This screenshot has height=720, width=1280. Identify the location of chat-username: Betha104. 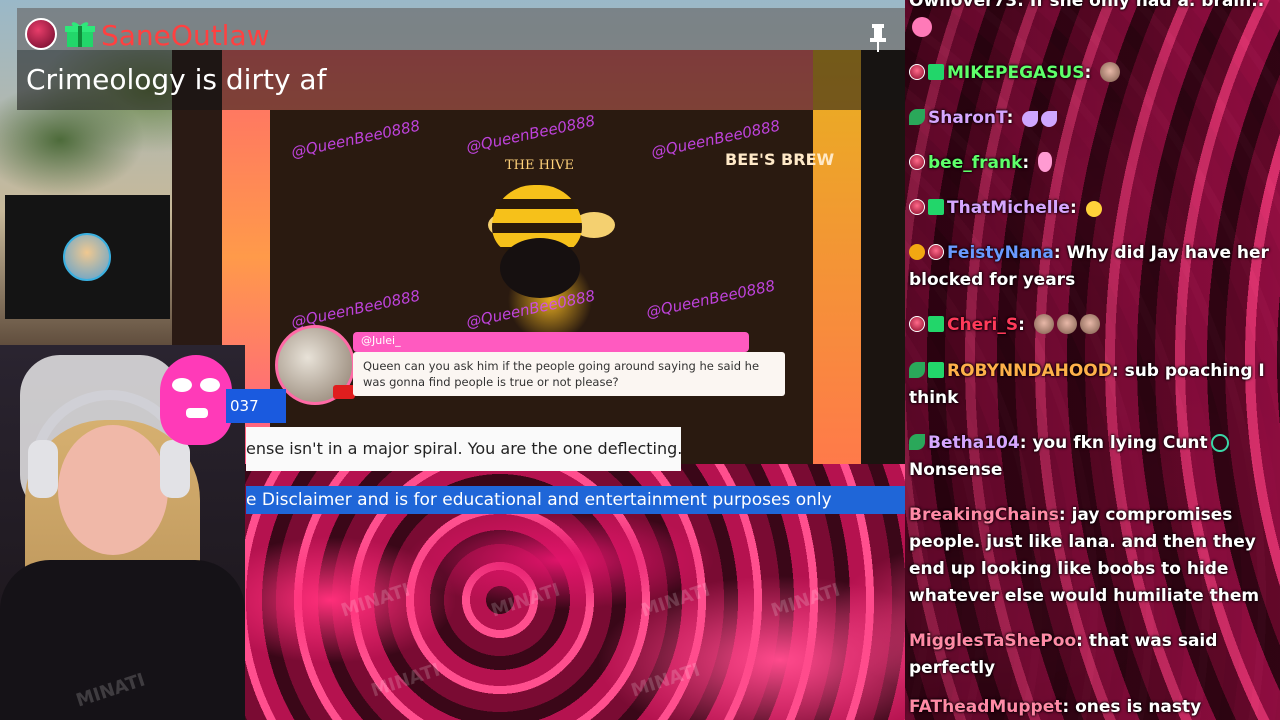
(974, 443).